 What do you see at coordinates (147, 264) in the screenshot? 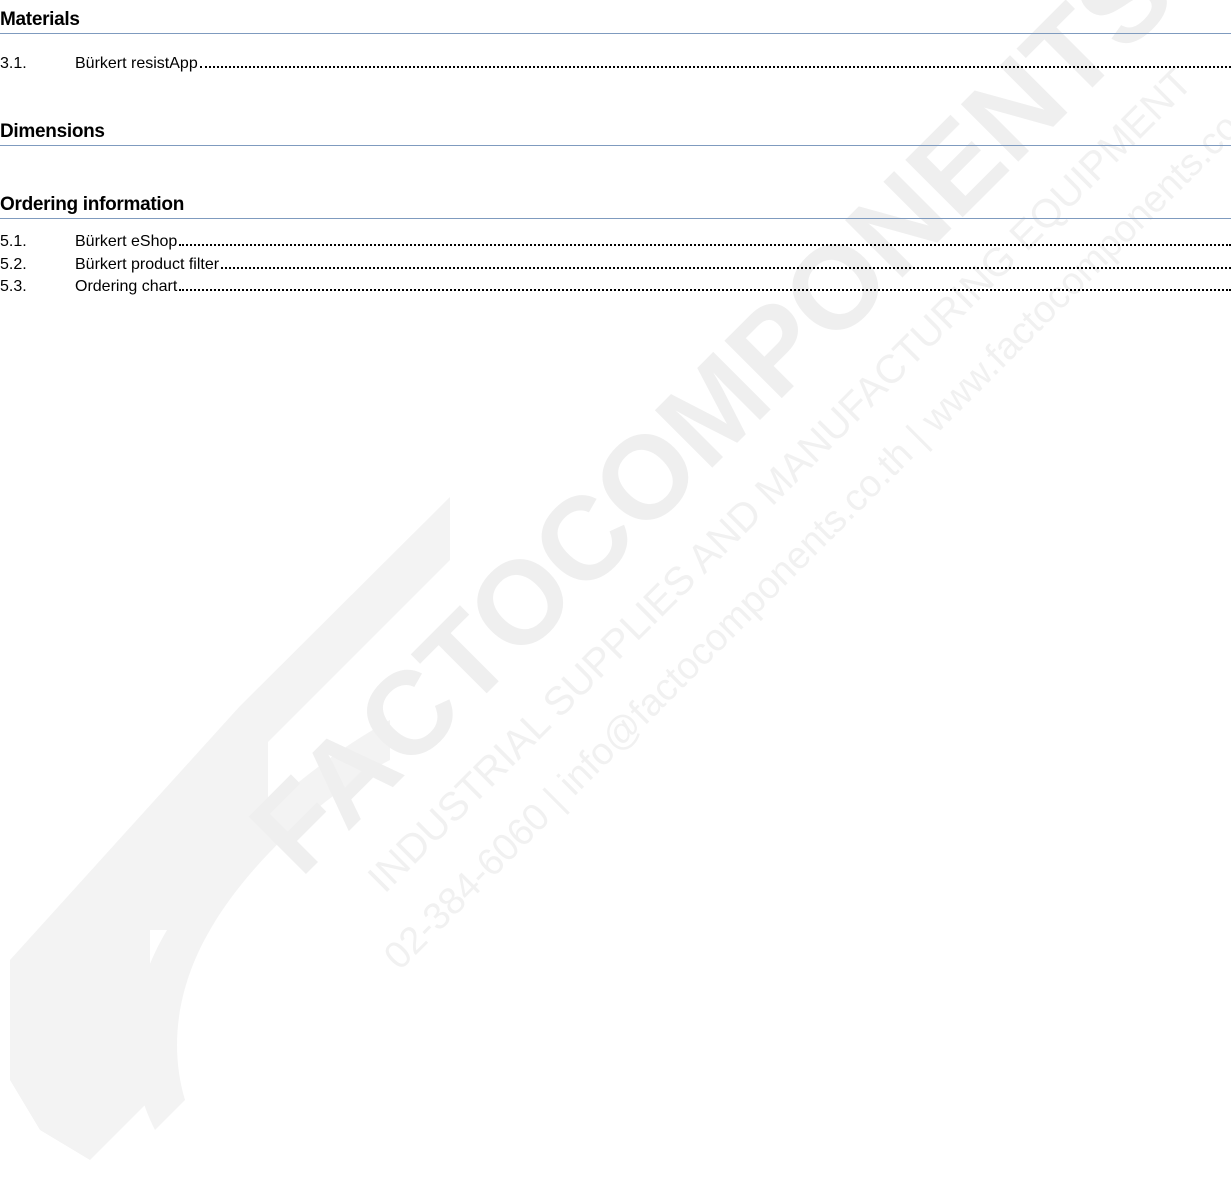
I see `toc-entry-title: Bürkert product filter` at bounding box center [147, 264].